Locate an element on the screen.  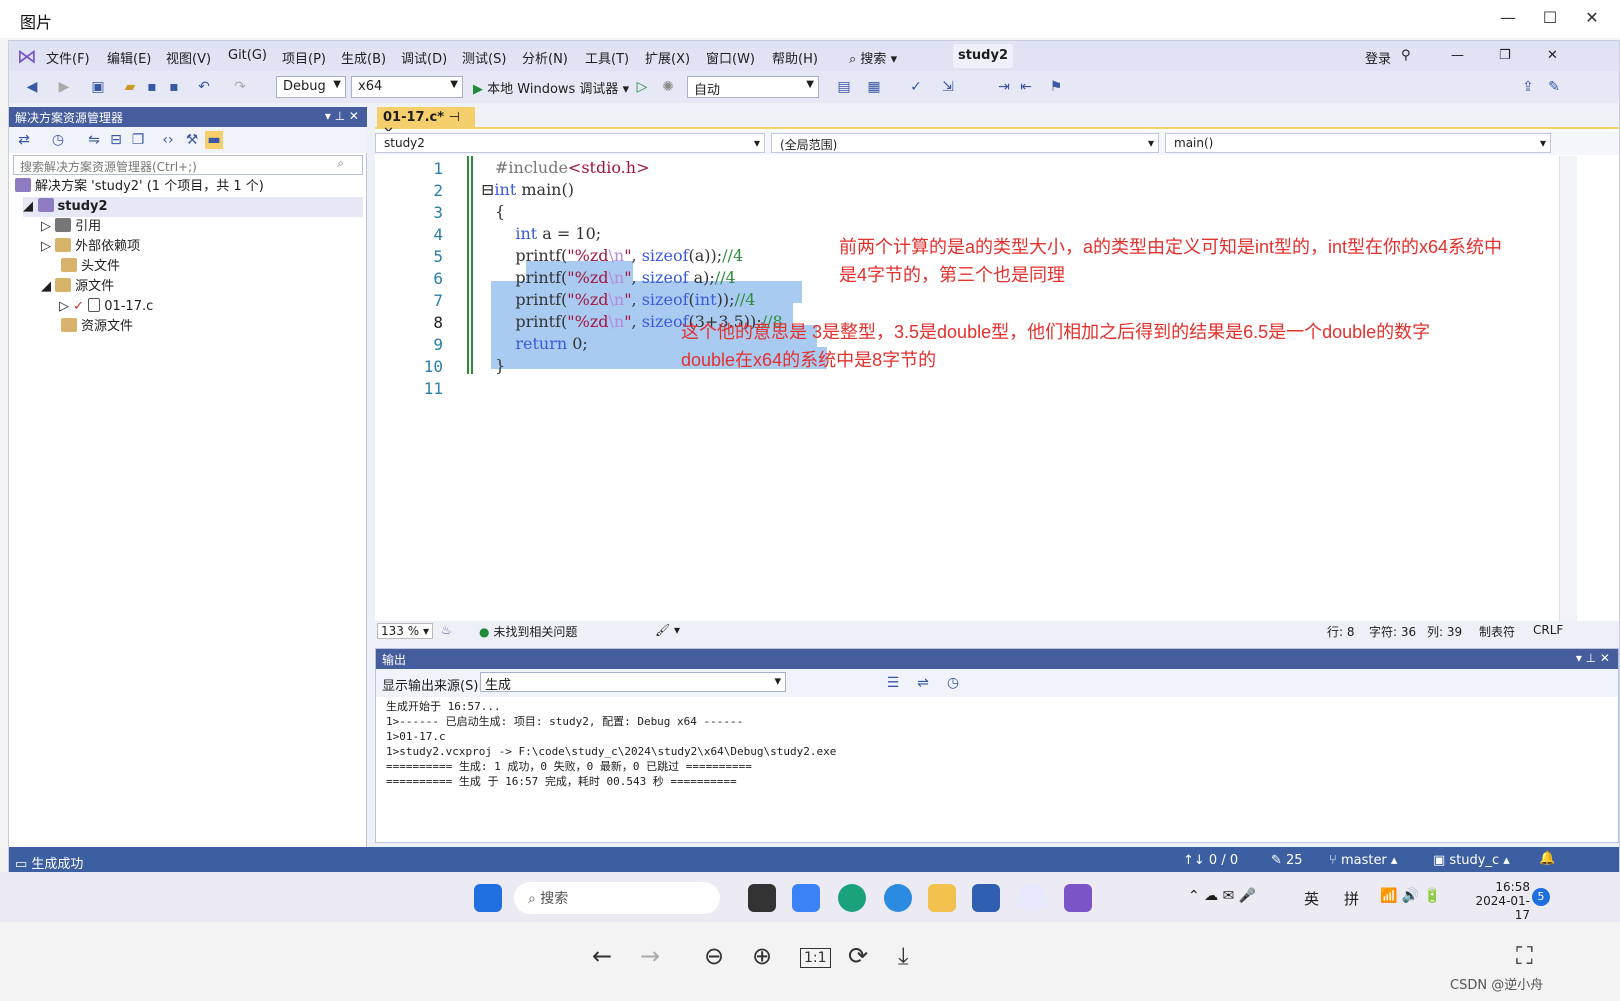
menu-build: 生成(B) is located at coordinates (363, 57).